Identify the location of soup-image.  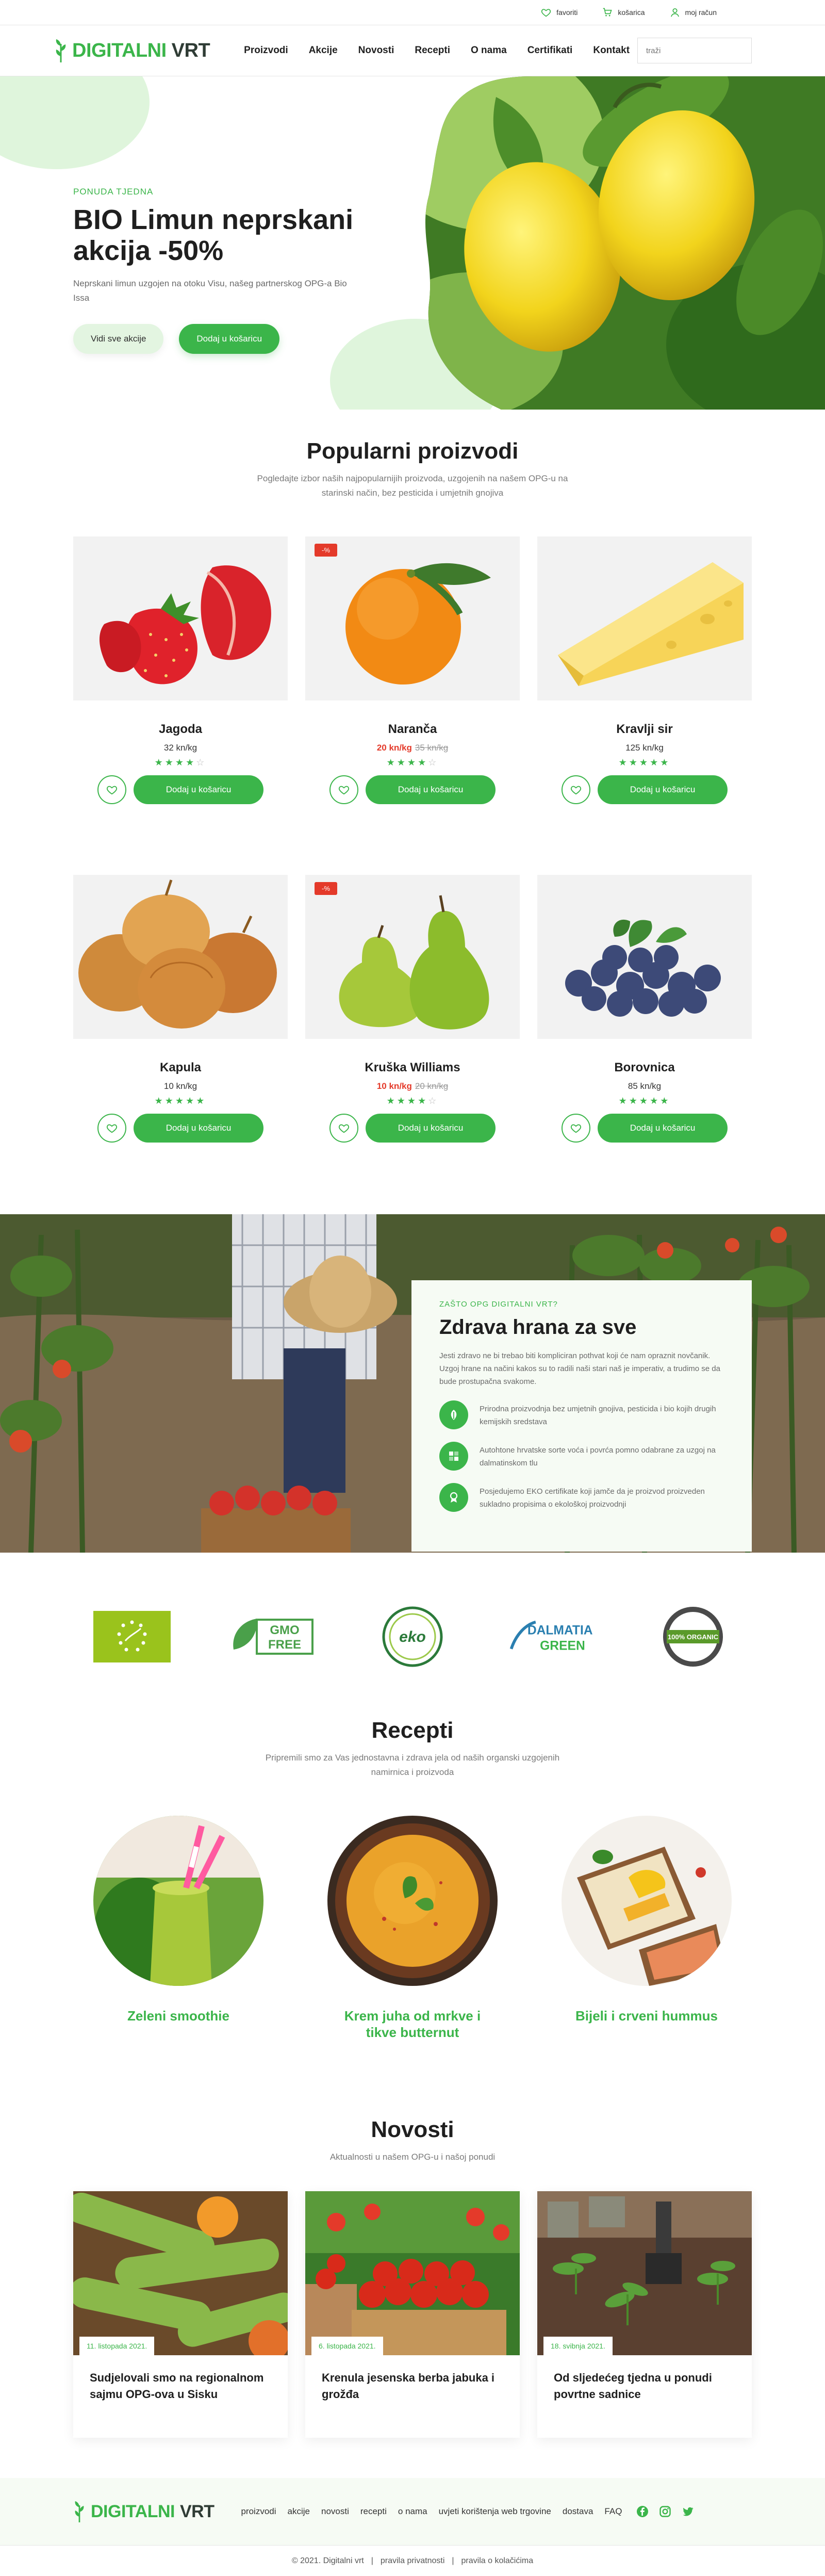
(412, 1901).